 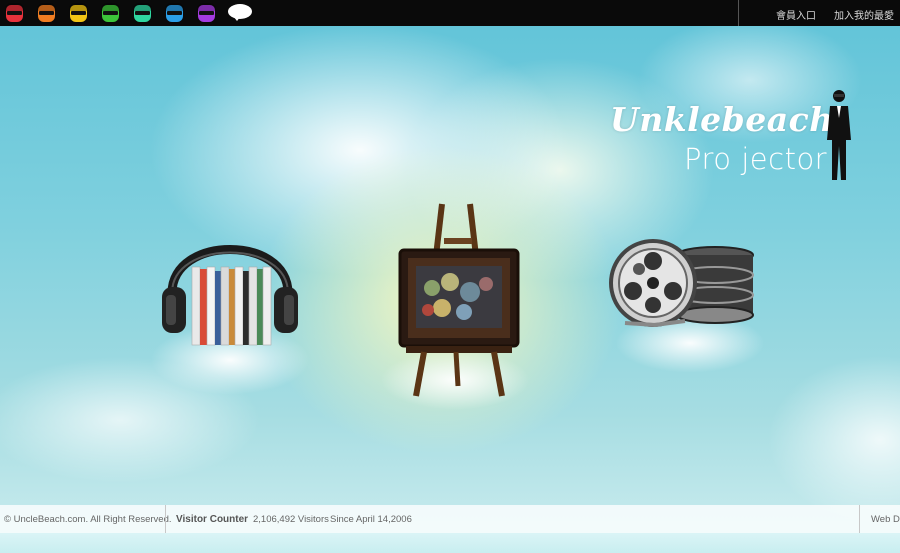 What do you see at coordinates (212, 519) in the screenshot?
I see `visitor-counter-label: Visitor Counter` at bounding box center [212, 519].